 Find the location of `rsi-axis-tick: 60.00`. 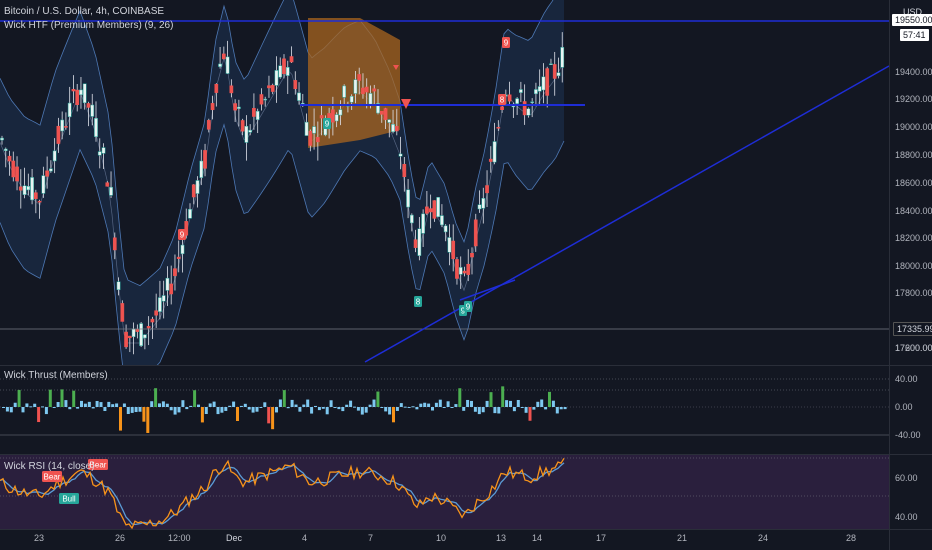

rsi-axis-tick: 60.00 is located at coordinates (906, 478).